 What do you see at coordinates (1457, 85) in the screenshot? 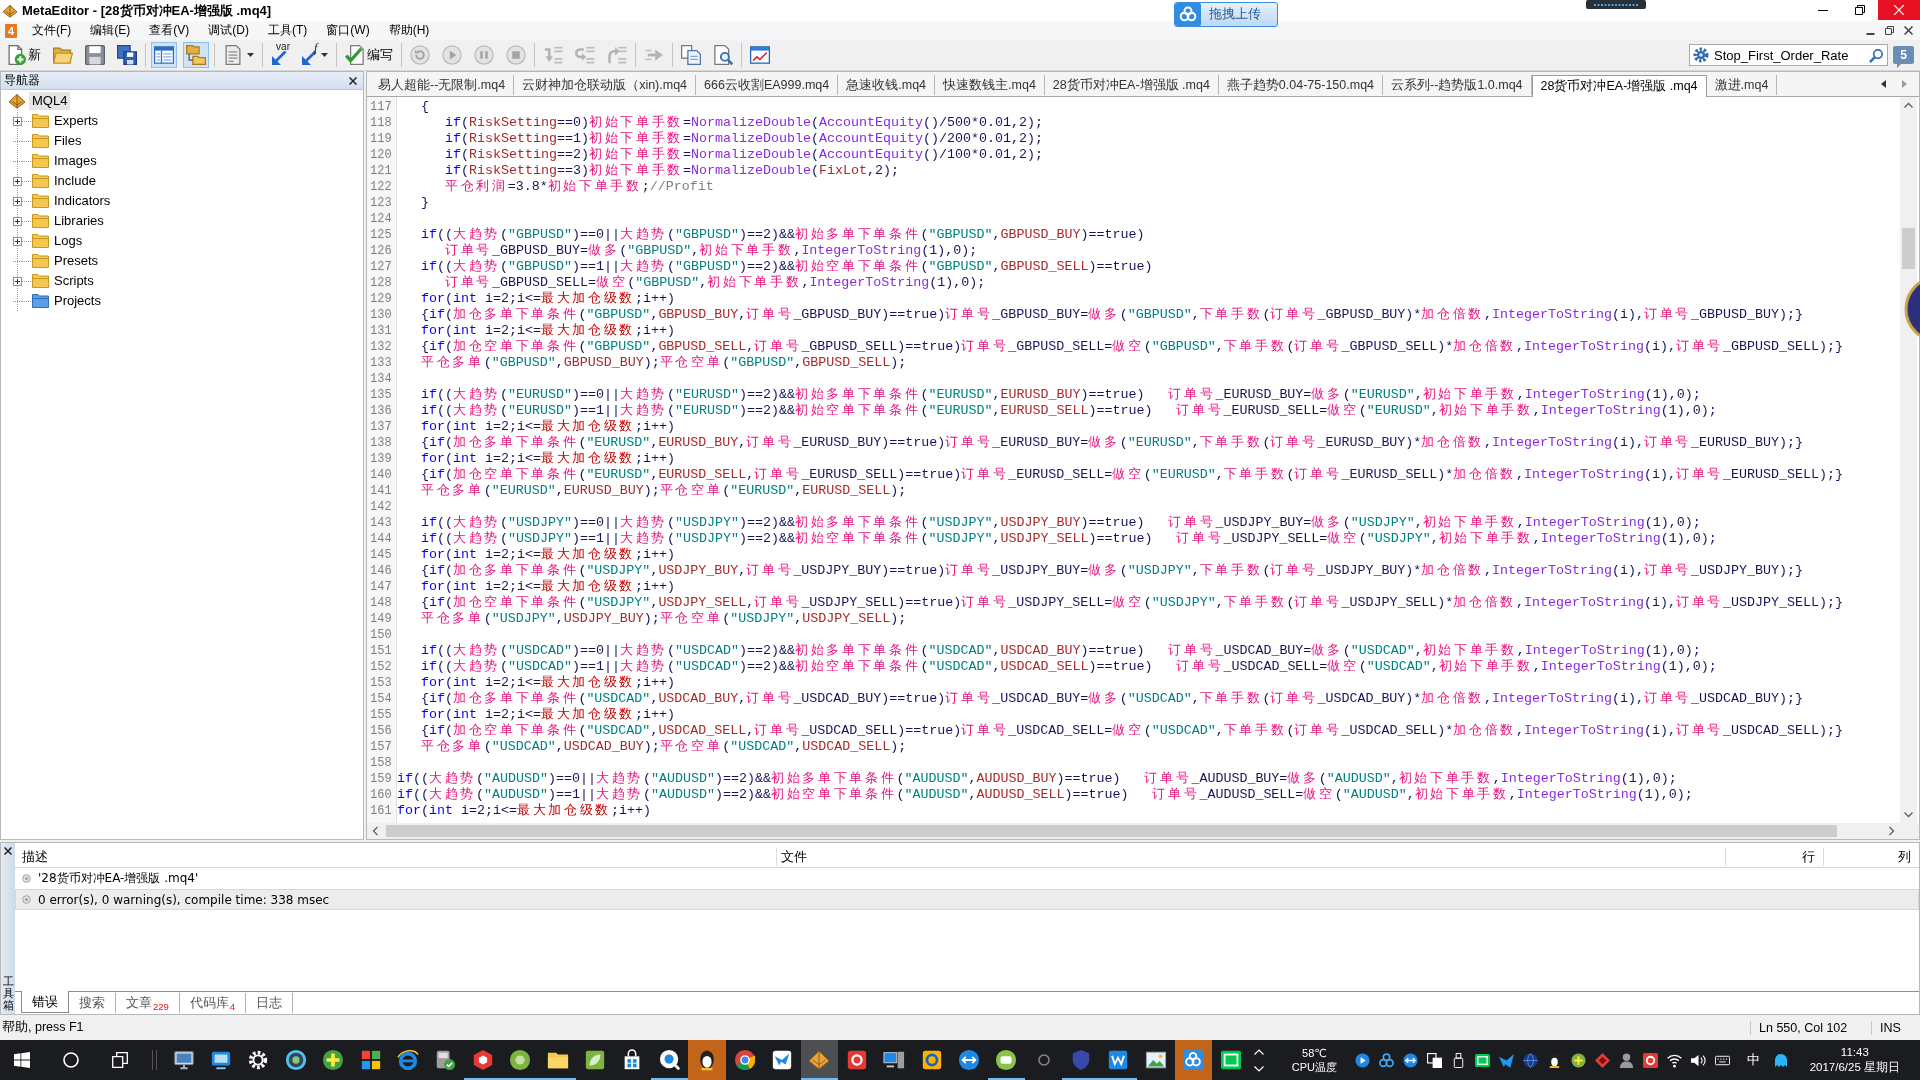
I see `file-tab: 云系列--趋势版1.0.mq4` at bounding box center [1457, 85].